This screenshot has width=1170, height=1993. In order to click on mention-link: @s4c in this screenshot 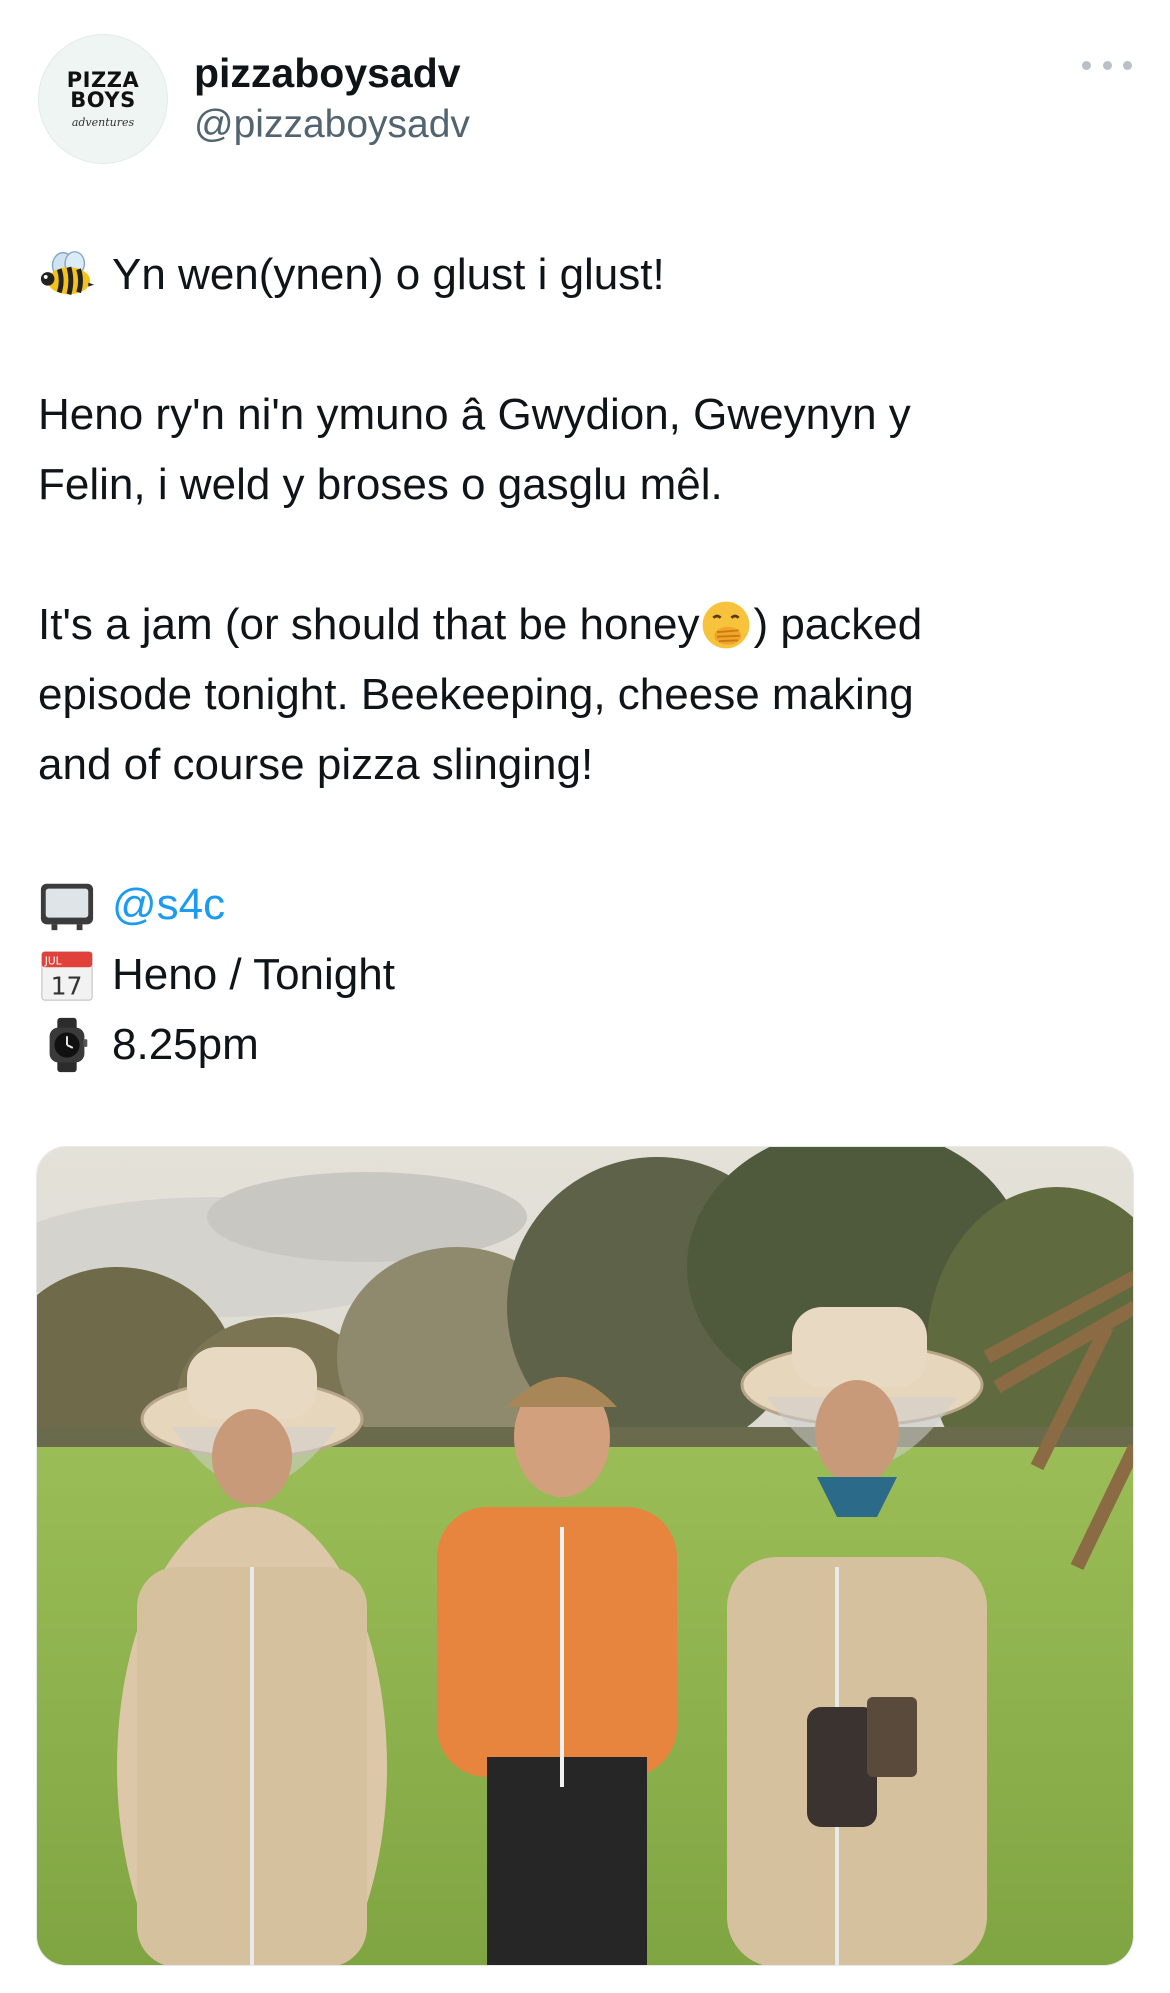, I will do `click(168, 905)`.